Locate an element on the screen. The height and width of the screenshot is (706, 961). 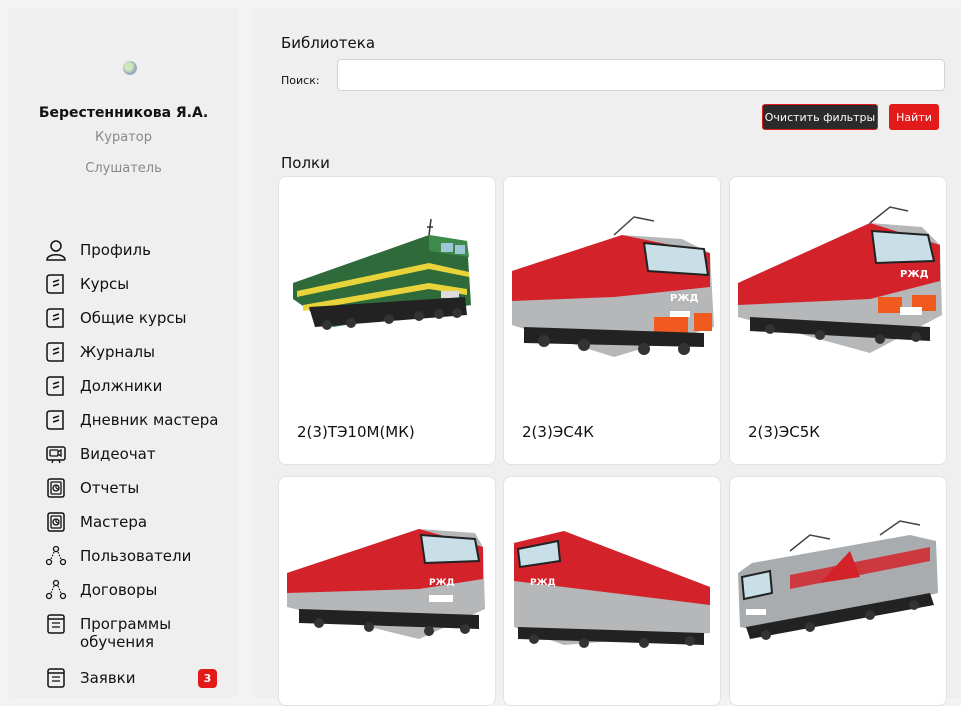
sidebar-item-label: Видеочат is located at coordinates (118, 454).